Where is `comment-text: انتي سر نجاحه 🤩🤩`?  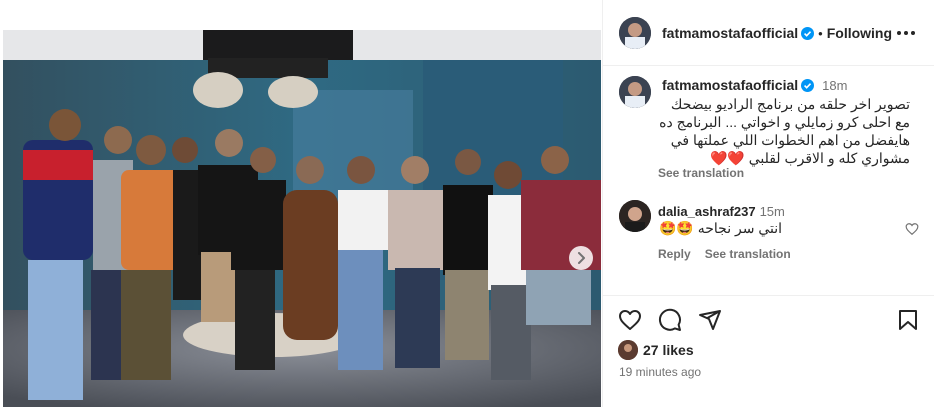 comment-text: انتي سر نجاحه 🤩🤩 is located at coordinates (721, 228).